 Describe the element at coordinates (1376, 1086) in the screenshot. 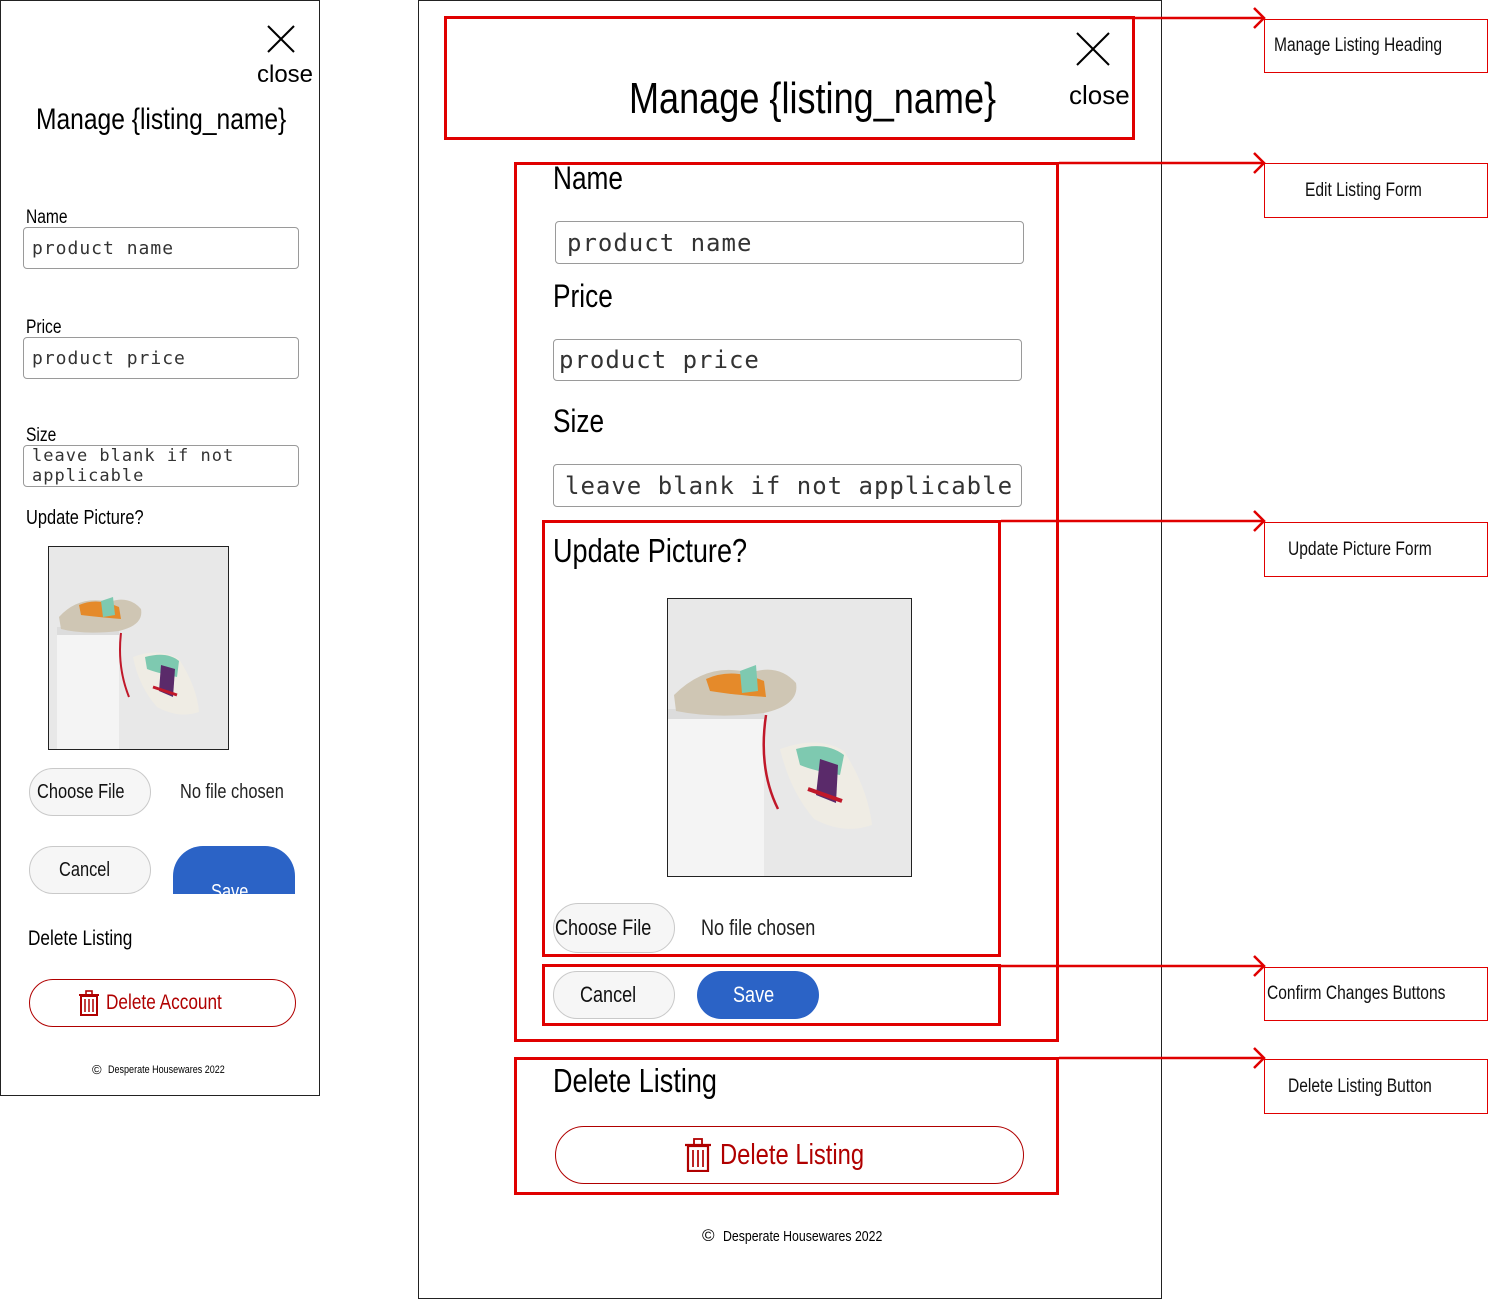

I see `callout-delete-listing-button: Delete Listing Button` at that location.